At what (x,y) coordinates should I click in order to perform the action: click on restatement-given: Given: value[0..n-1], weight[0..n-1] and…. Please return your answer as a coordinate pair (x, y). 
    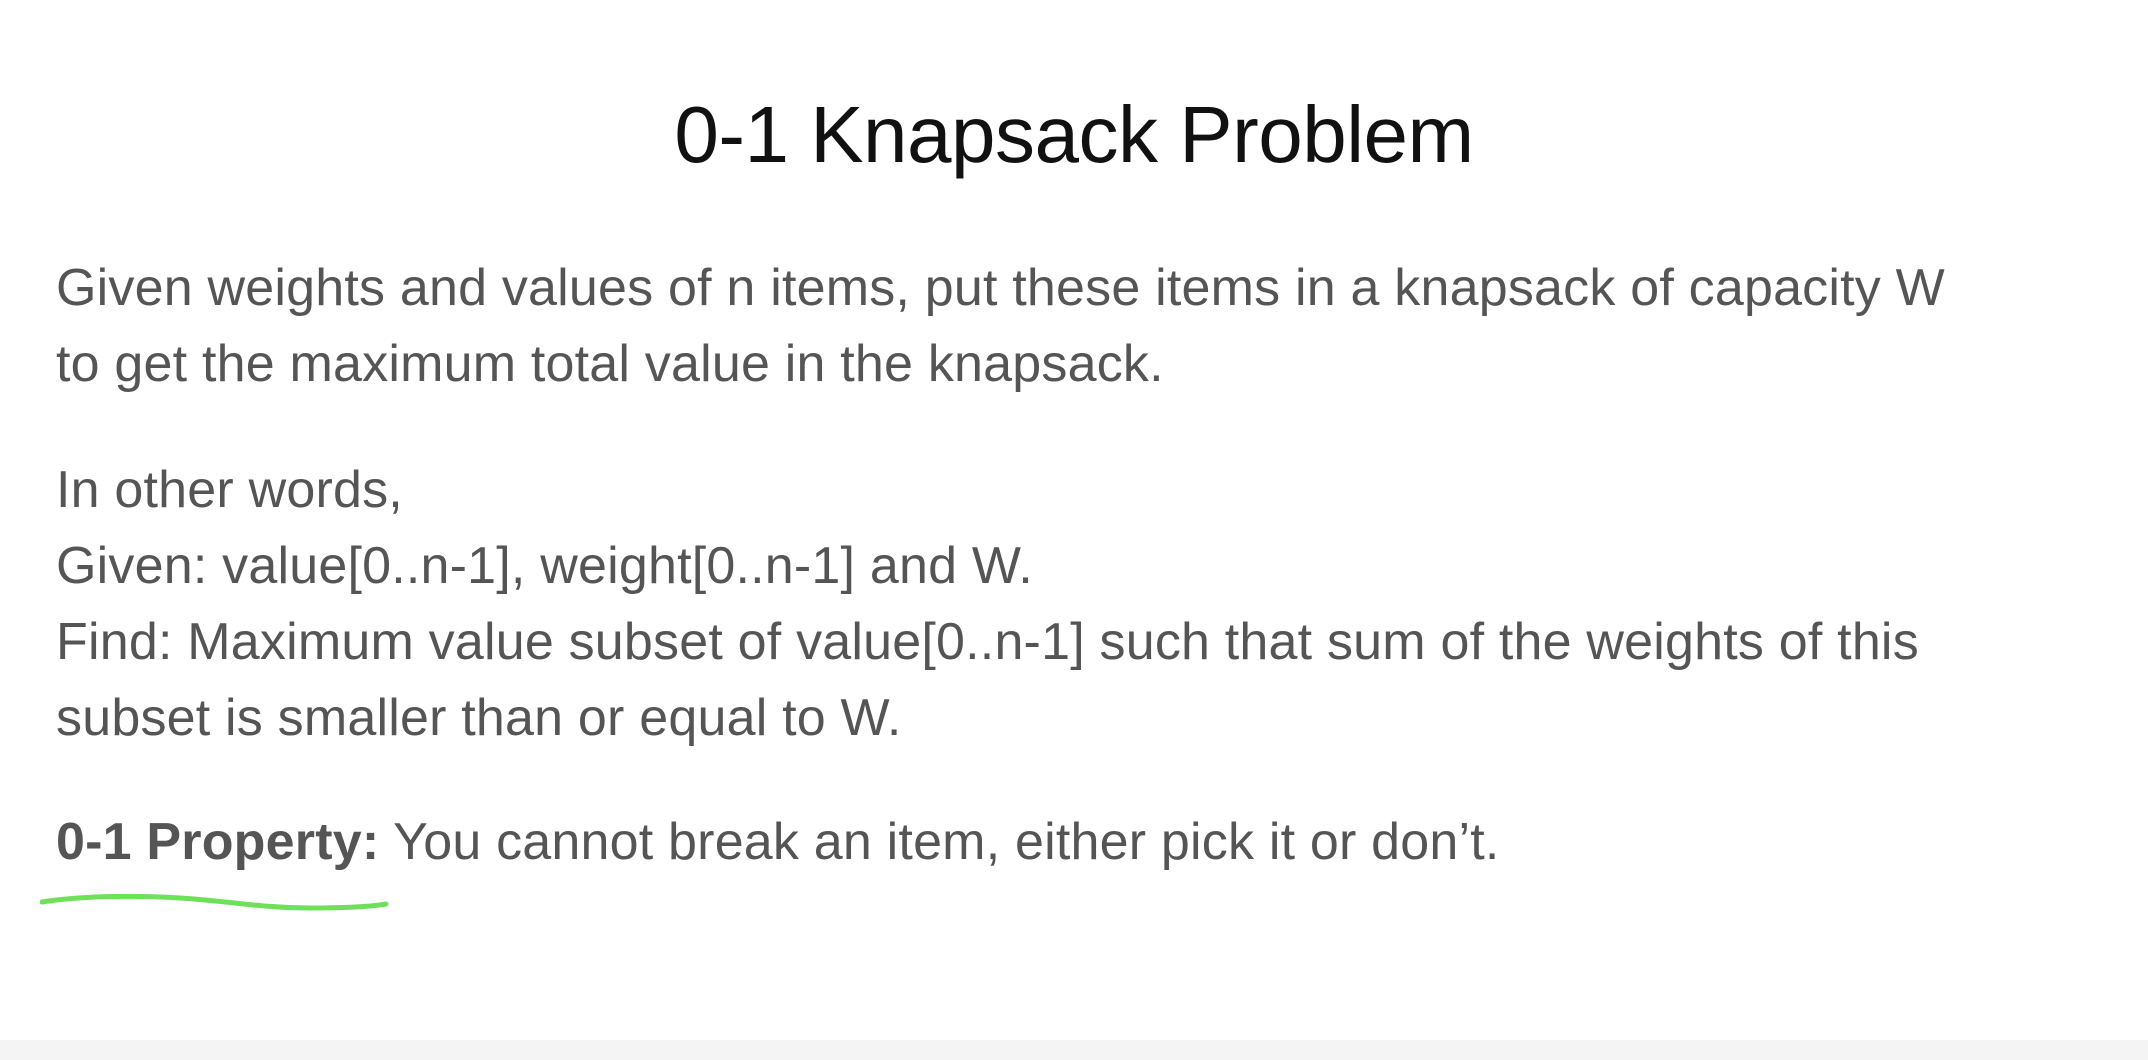
    Looking at the image, I should click on (544, 566).